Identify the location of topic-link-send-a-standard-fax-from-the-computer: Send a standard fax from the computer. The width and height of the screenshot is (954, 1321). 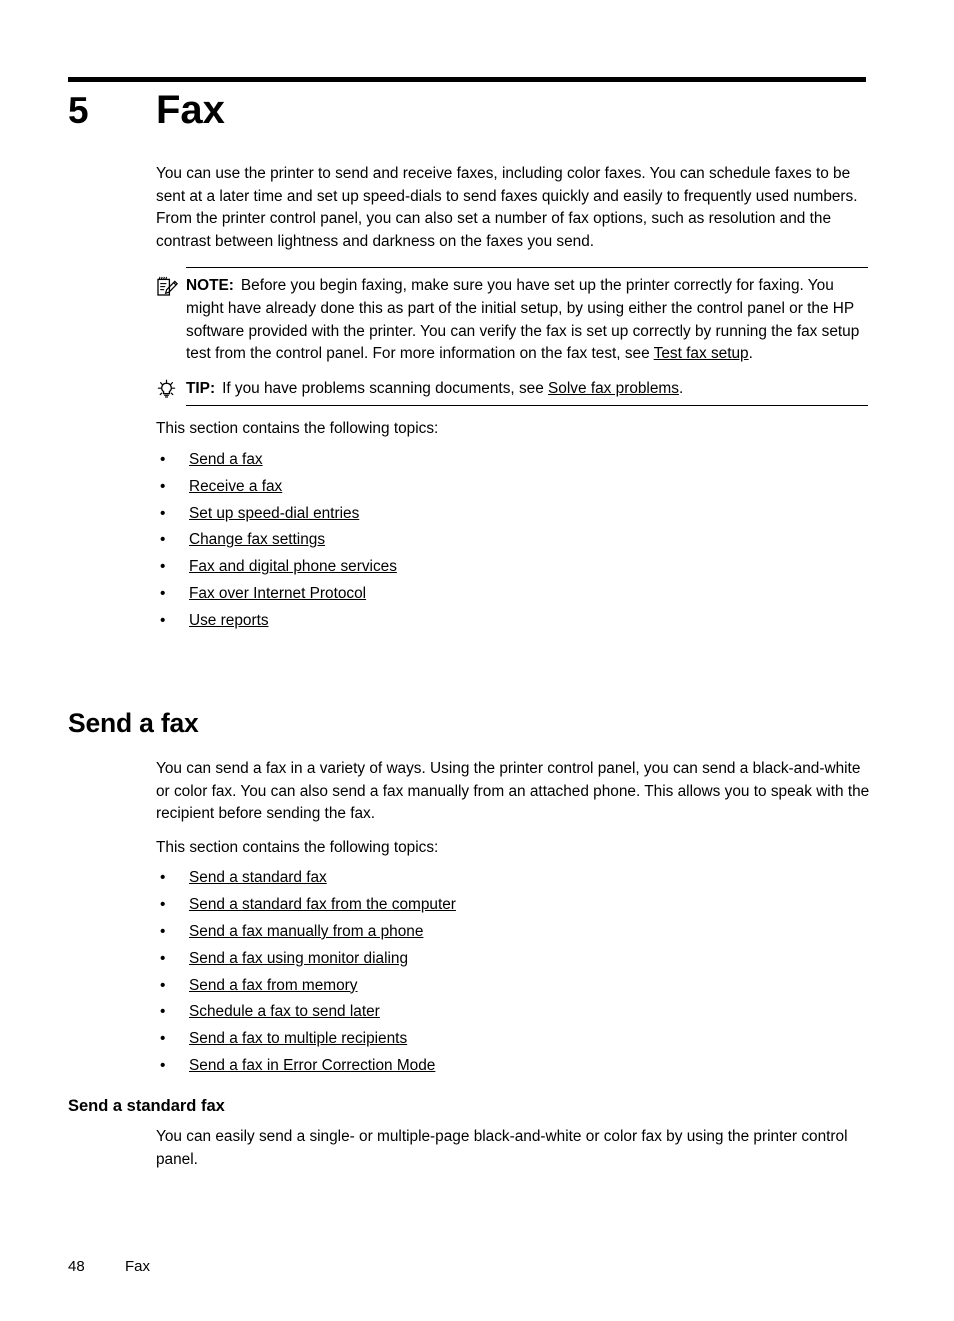
(322, 904).